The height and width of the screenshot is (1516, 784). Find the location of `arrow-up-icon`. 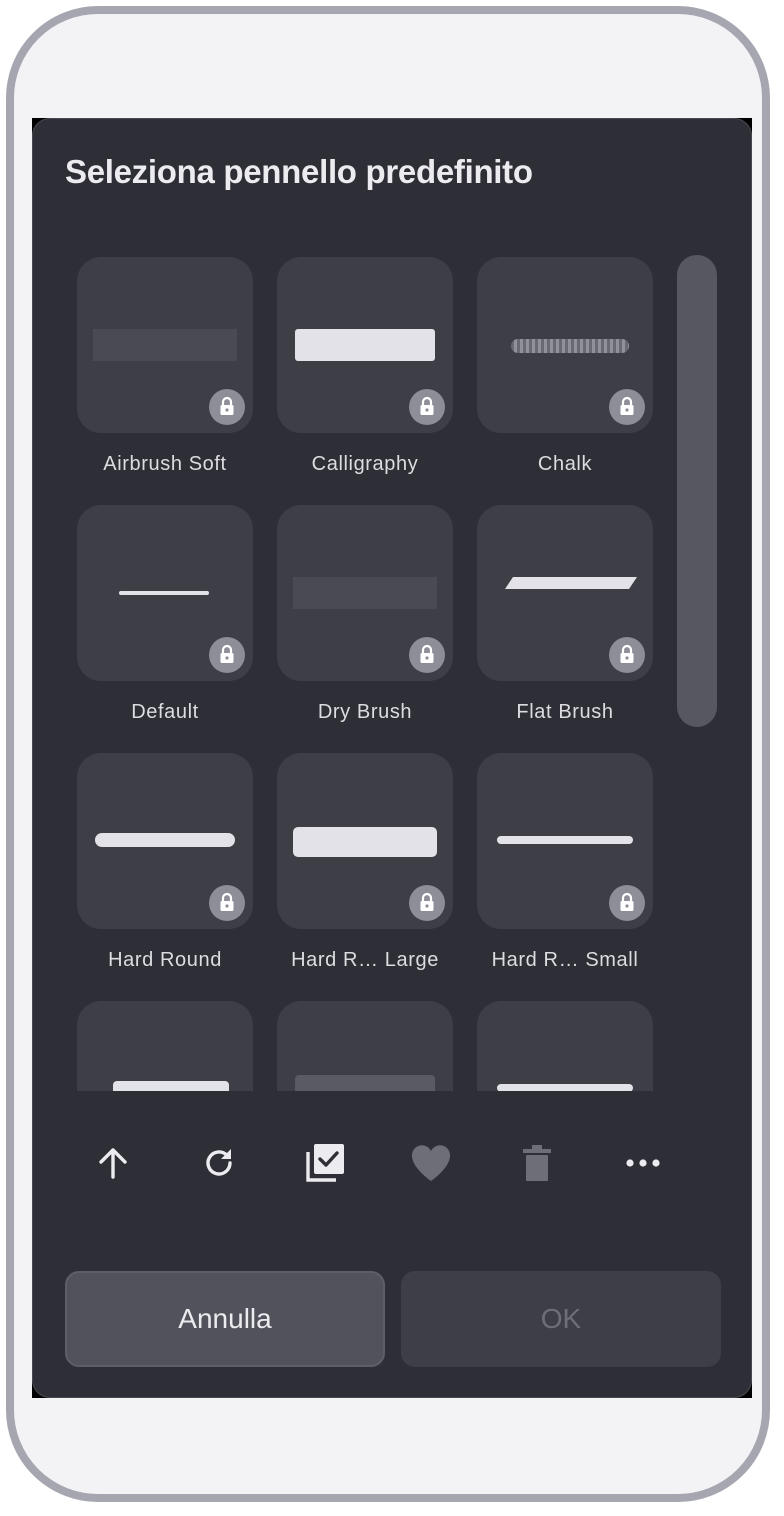

arrow-up-icon is located at coordinates (113, 1163).